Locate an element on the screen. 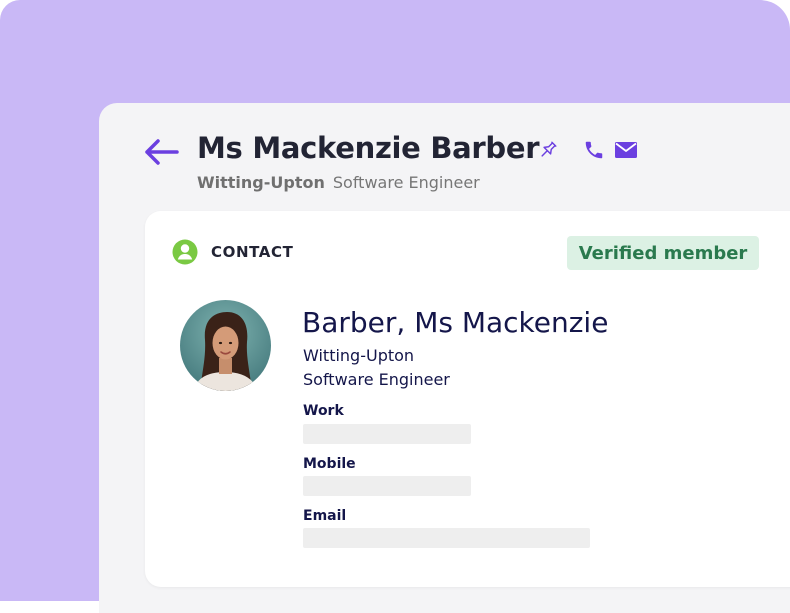 The width and height of the screenshot is (790, 613). arrow-left-icon is located at coordinates (162, 152).